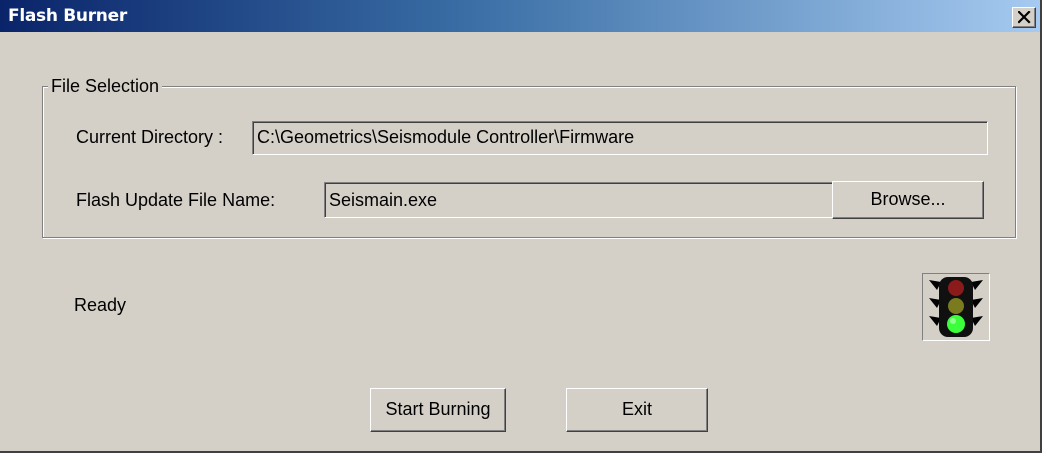  What do you see at coordinates (956, 288) in the screenshot?
I see `red-light` at bounding box center [956, 288].